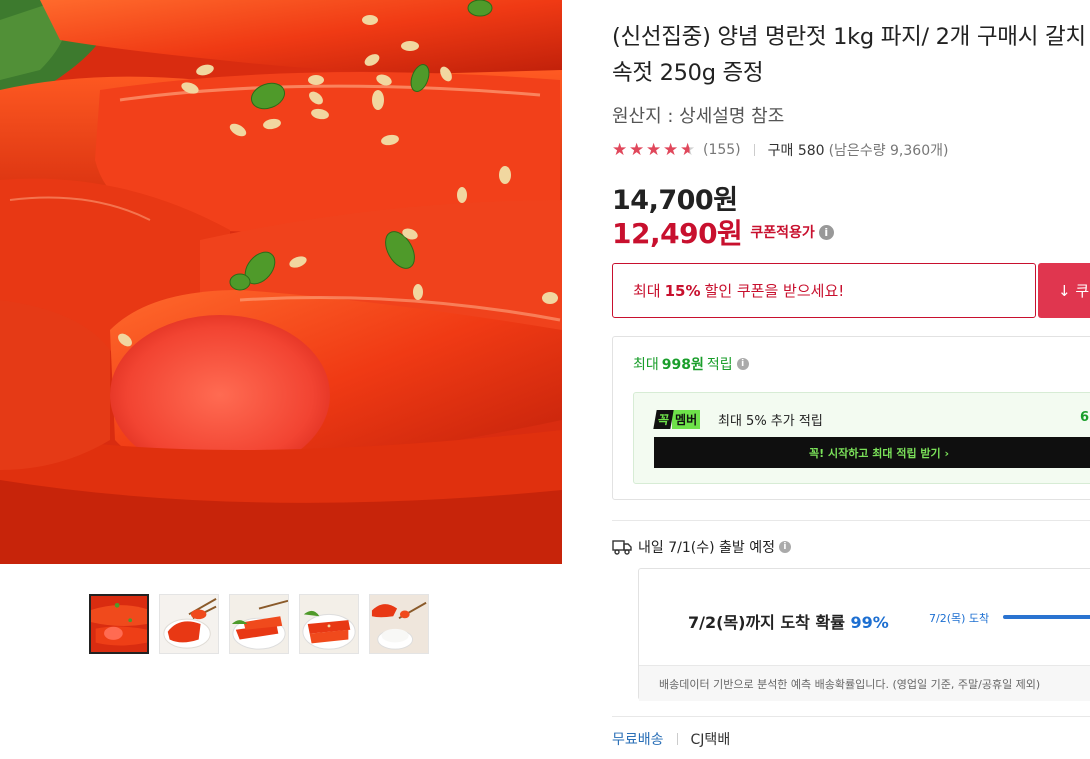  Describe the element at coordinates (1064, 290) in the screenshot. I see `download-coupon-button: ↓ 쿠` at that location.